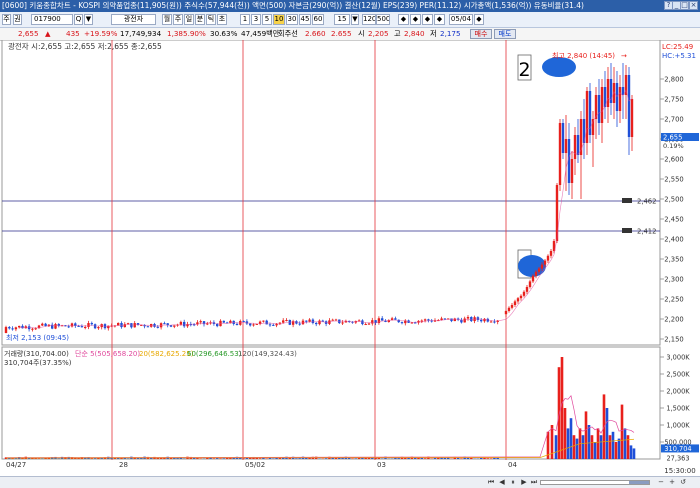  What do you see at coordinates (256, 19) in the screenshot?
I see `interval-3: 3` at bounding box center [256, 19].